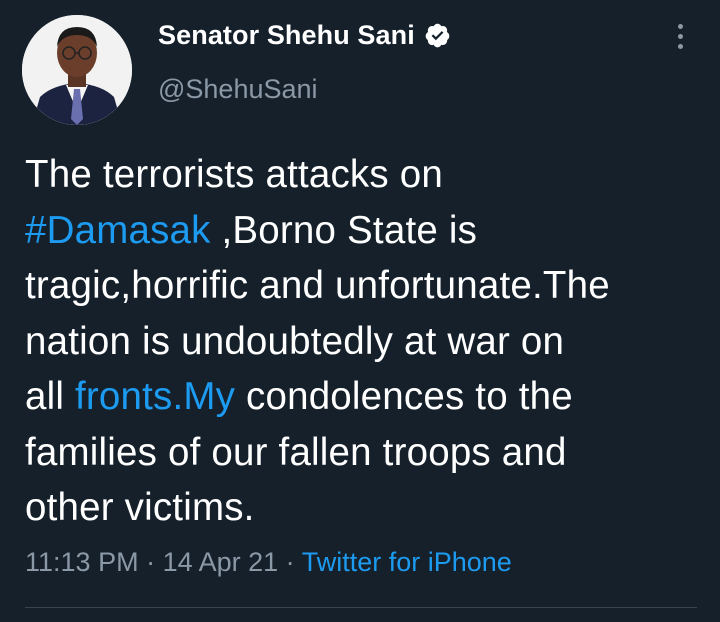 The image size is (720, 622). Describe the element at coordinates (317, 285) in the screenshot. I see `tweet-text-segment: tragic,horrific and unfortunate.The` at that location.